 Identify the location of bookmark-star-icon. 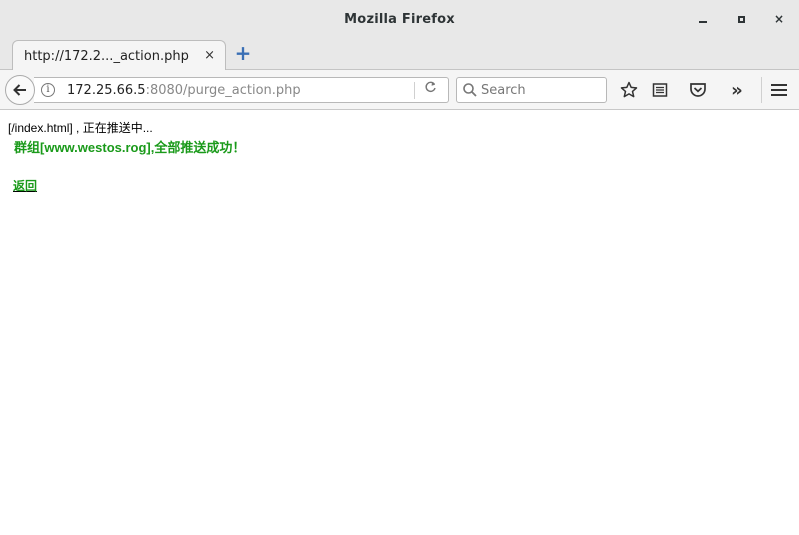
(629, 90).